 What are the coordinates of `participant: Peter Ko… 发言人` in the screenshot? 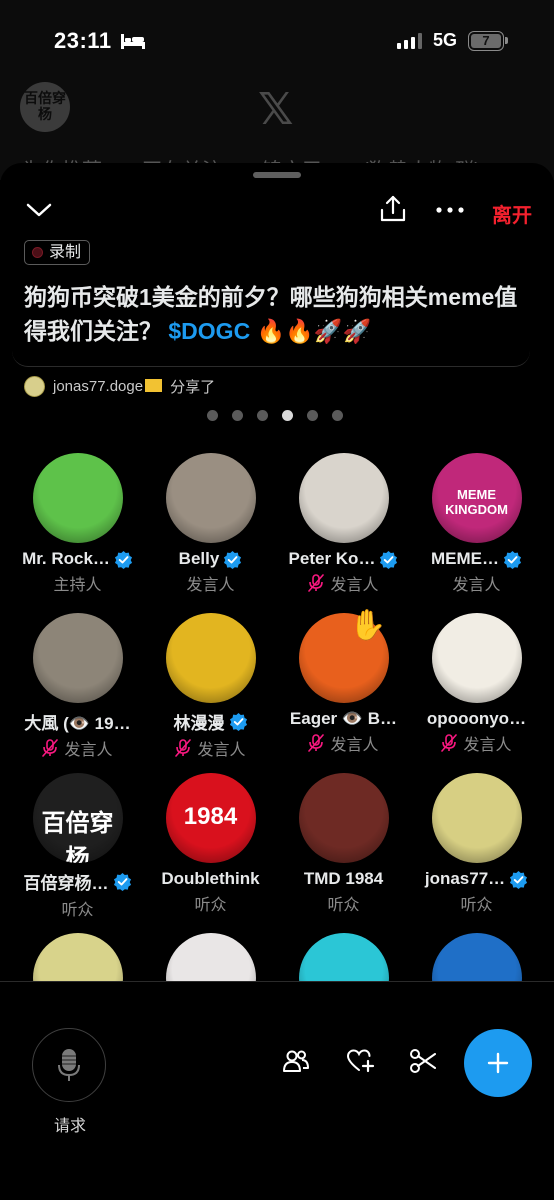 It's located at (343, 524).